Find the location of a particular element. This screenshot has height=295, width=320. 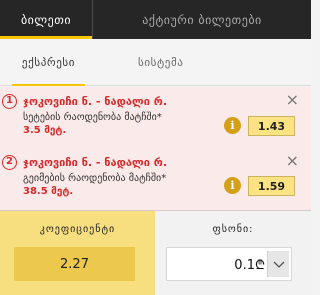

tab-active-tickets: აქტიური ბილეთები is located at coordinates (201, 19).